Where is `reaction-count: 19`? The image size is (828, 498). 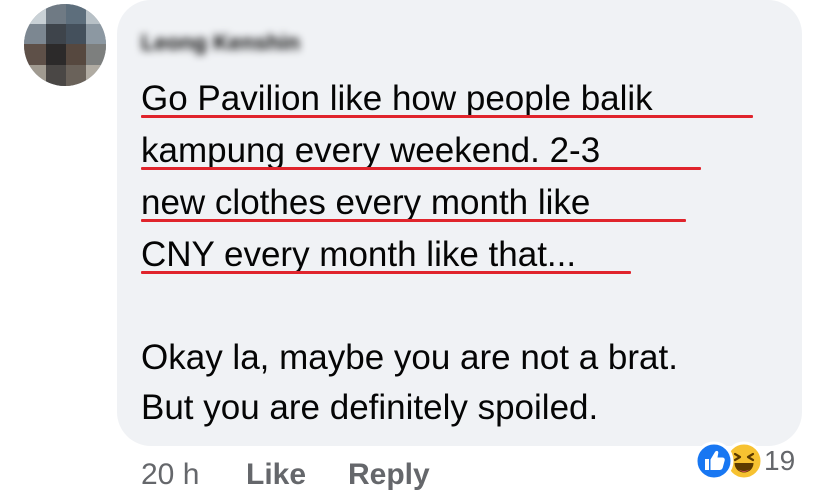
reaction-count: 19 is located at coordinates (780, 460).